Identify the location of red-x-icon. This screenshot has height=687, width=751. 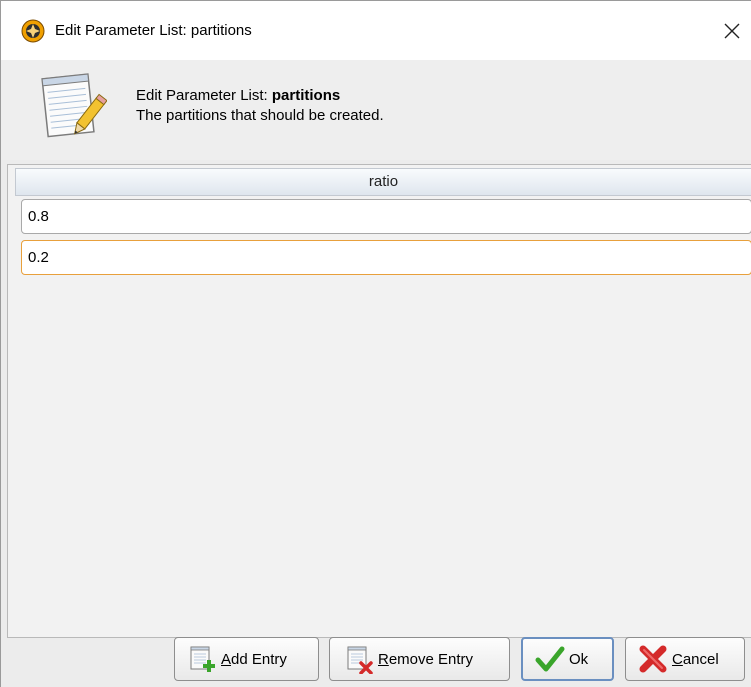
(653, 659).